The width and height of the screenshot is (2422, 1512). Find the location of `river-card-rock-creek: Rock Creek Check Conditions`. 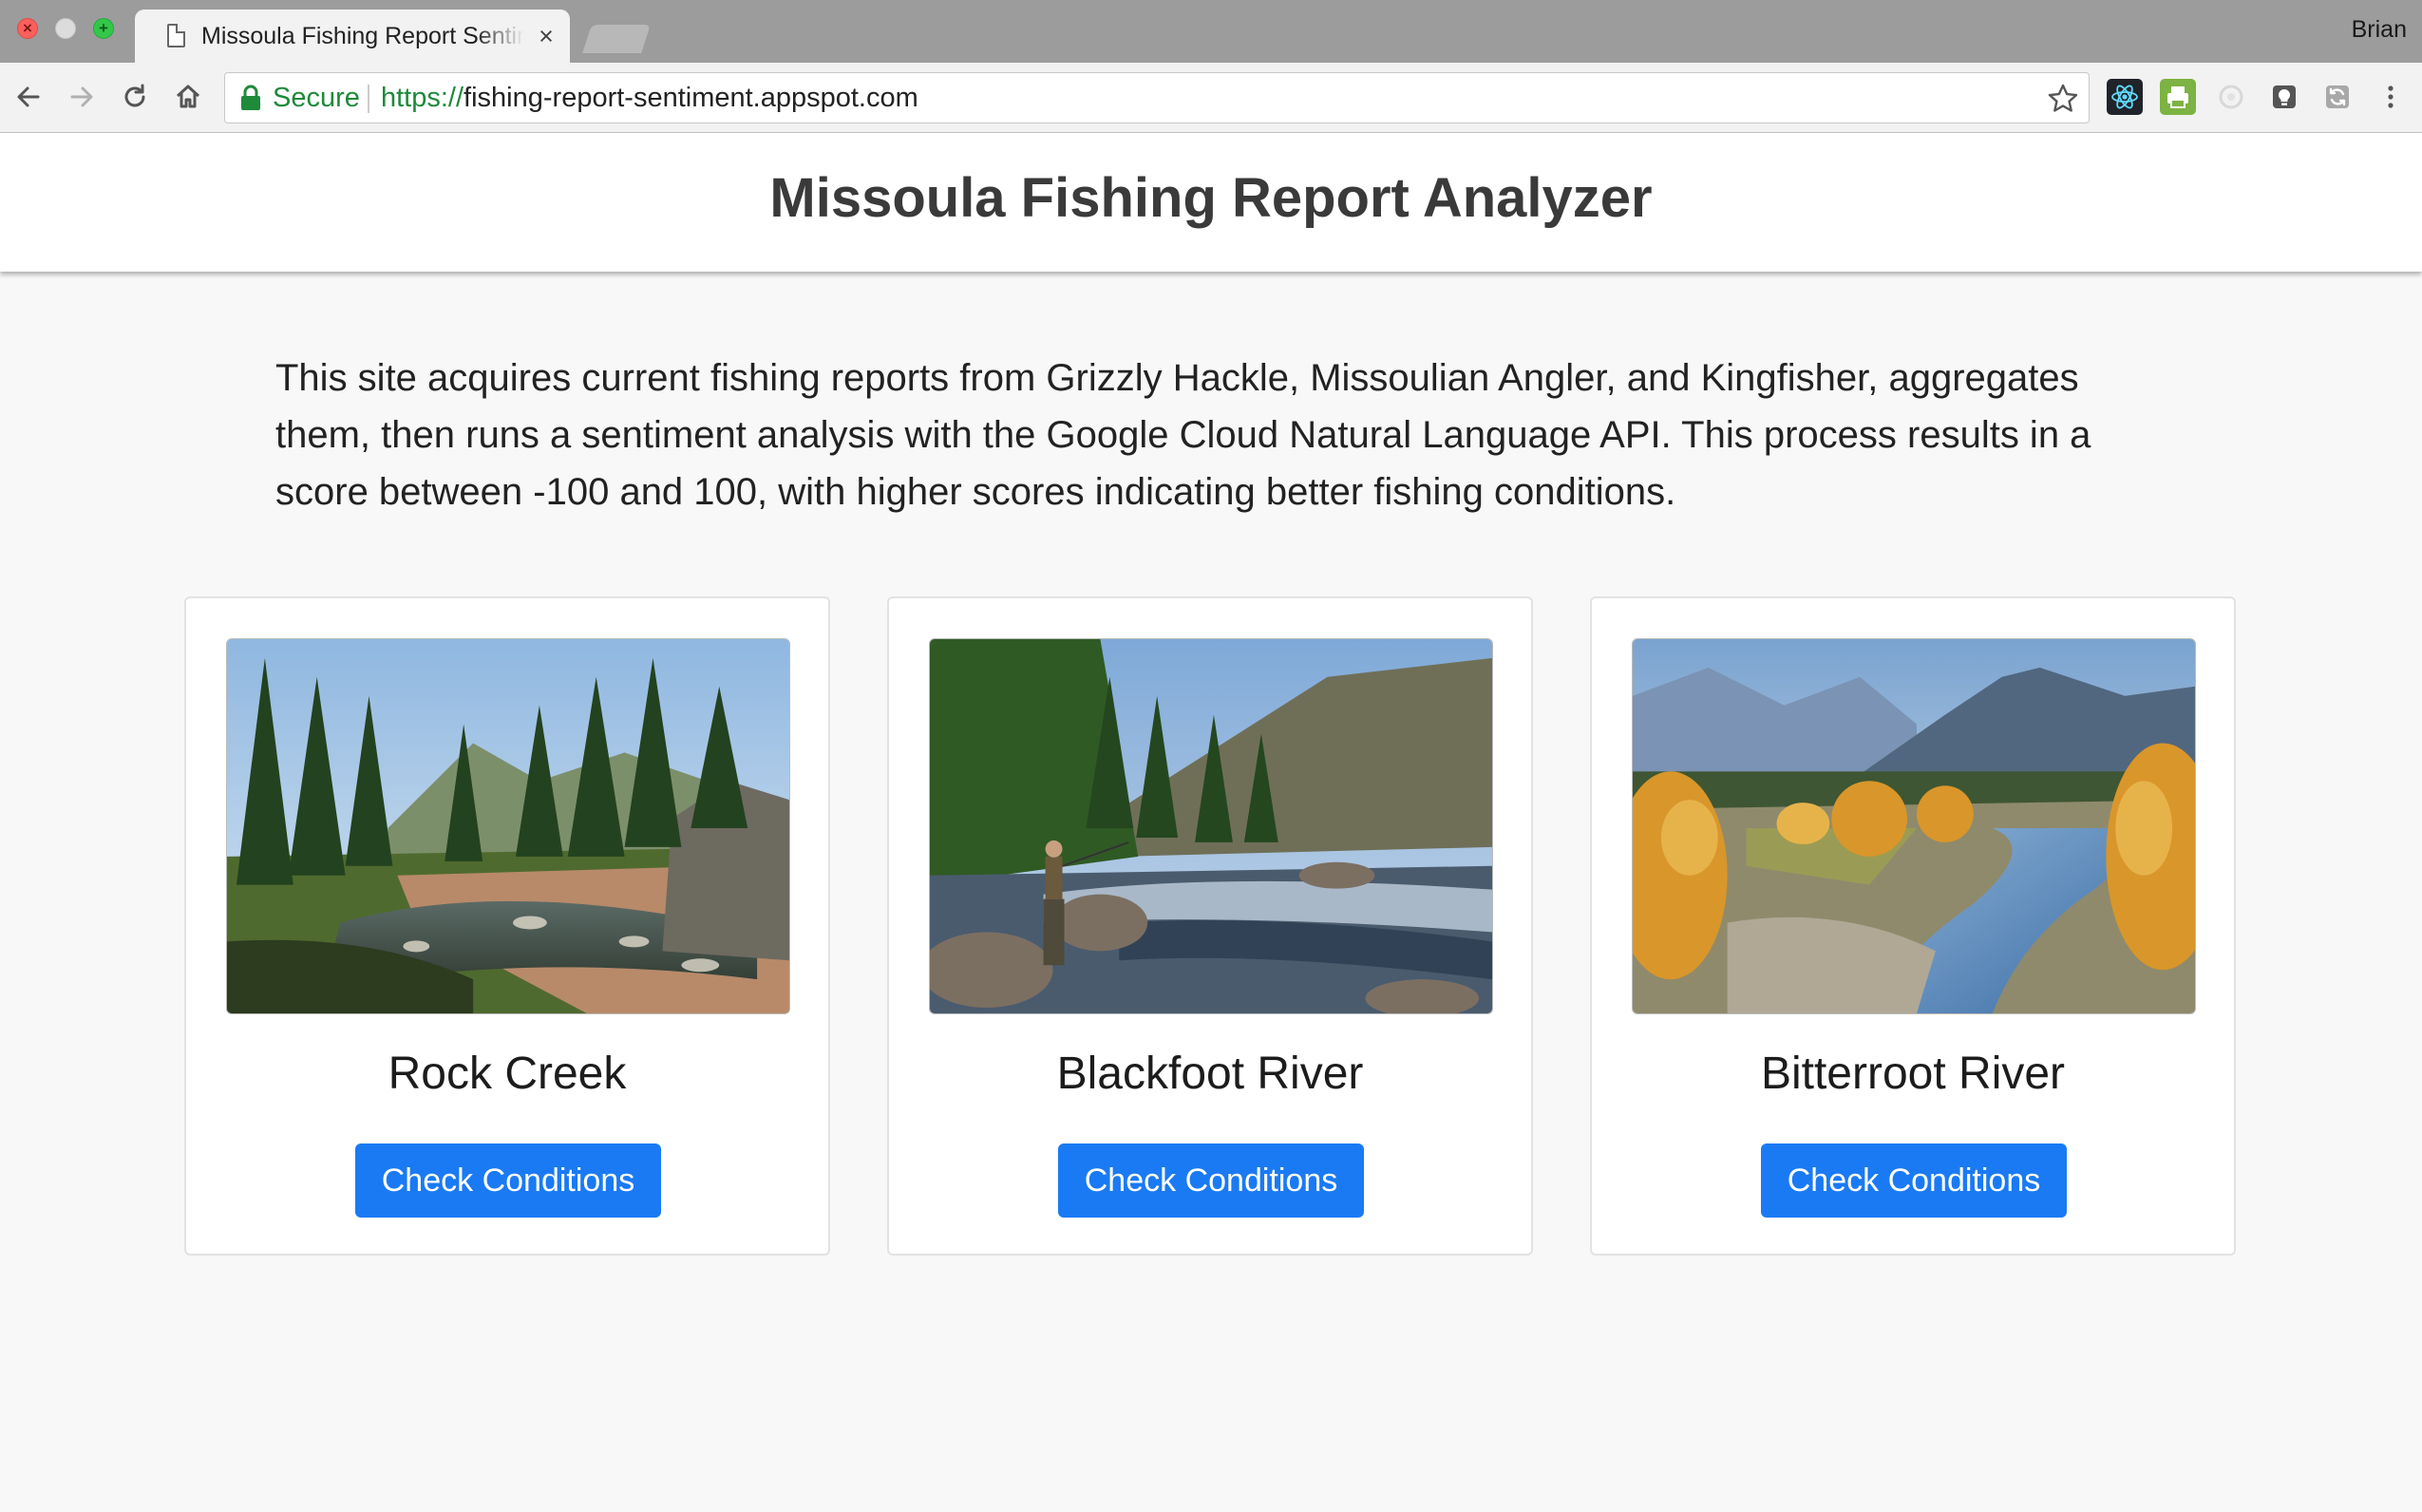

river-card-rock-creek: Rock Creek Check Conditions is located at coordinates (507, 926).